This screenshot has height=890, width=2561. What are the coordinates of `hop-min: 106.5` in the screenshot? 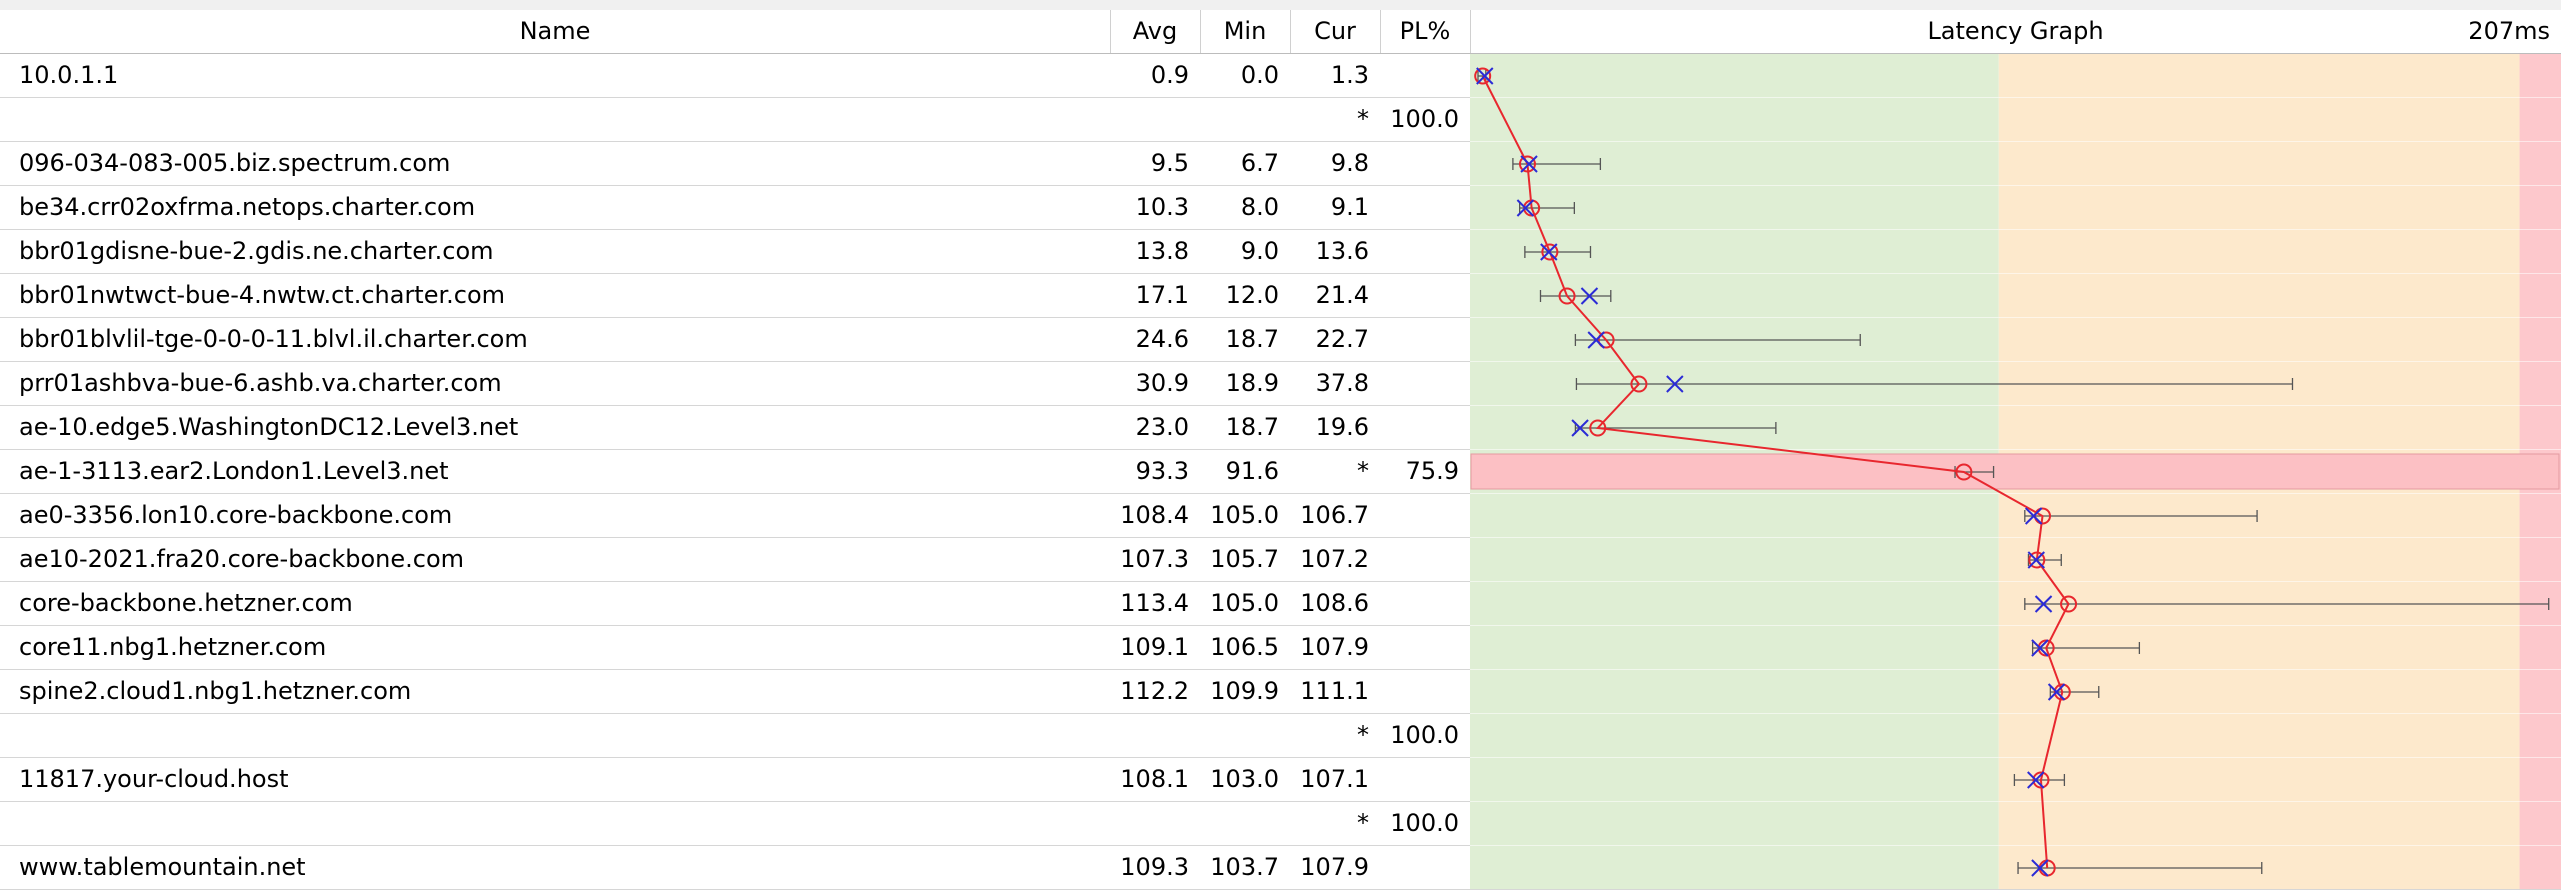 It's located at (1244, 647).